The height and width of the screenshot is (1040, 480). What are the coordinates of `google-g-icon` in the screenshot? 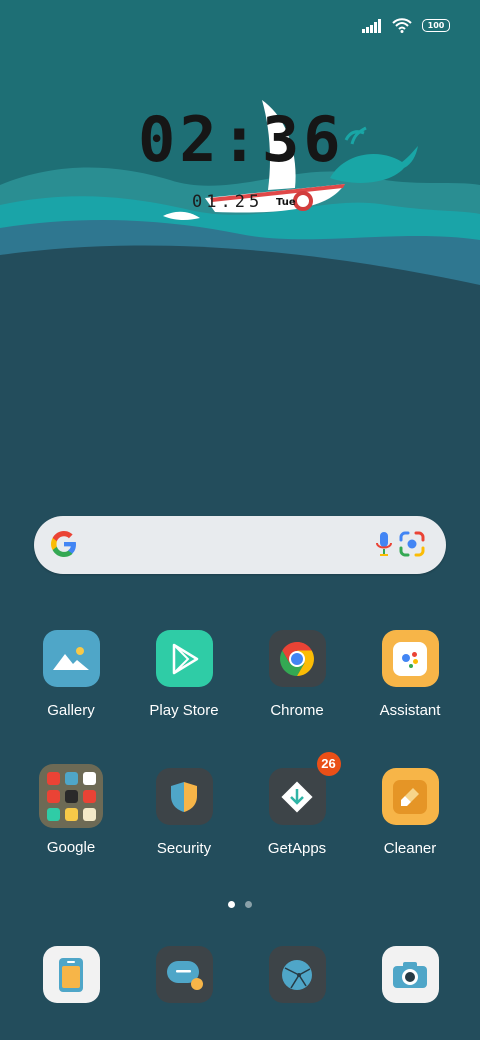 It's located at (63, 544).